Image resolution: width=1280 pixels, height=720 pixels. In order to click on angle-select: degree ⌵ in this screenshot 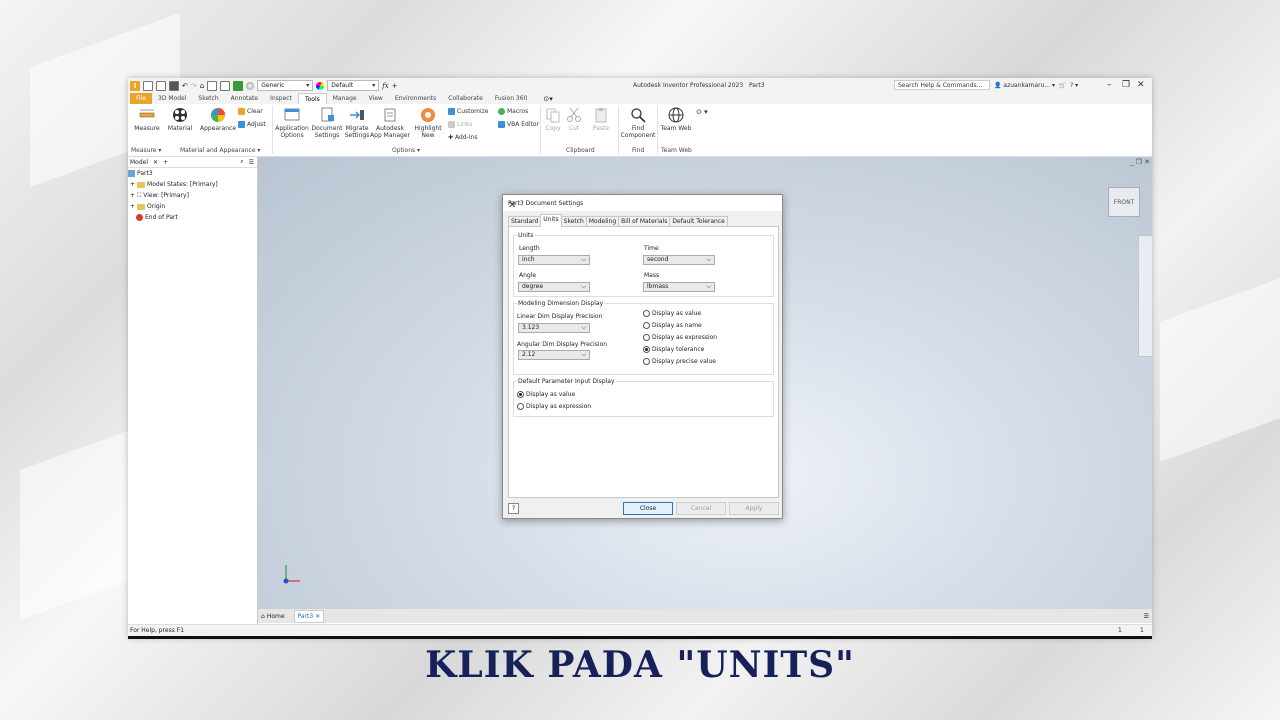, I will do `click(554, 287)`.